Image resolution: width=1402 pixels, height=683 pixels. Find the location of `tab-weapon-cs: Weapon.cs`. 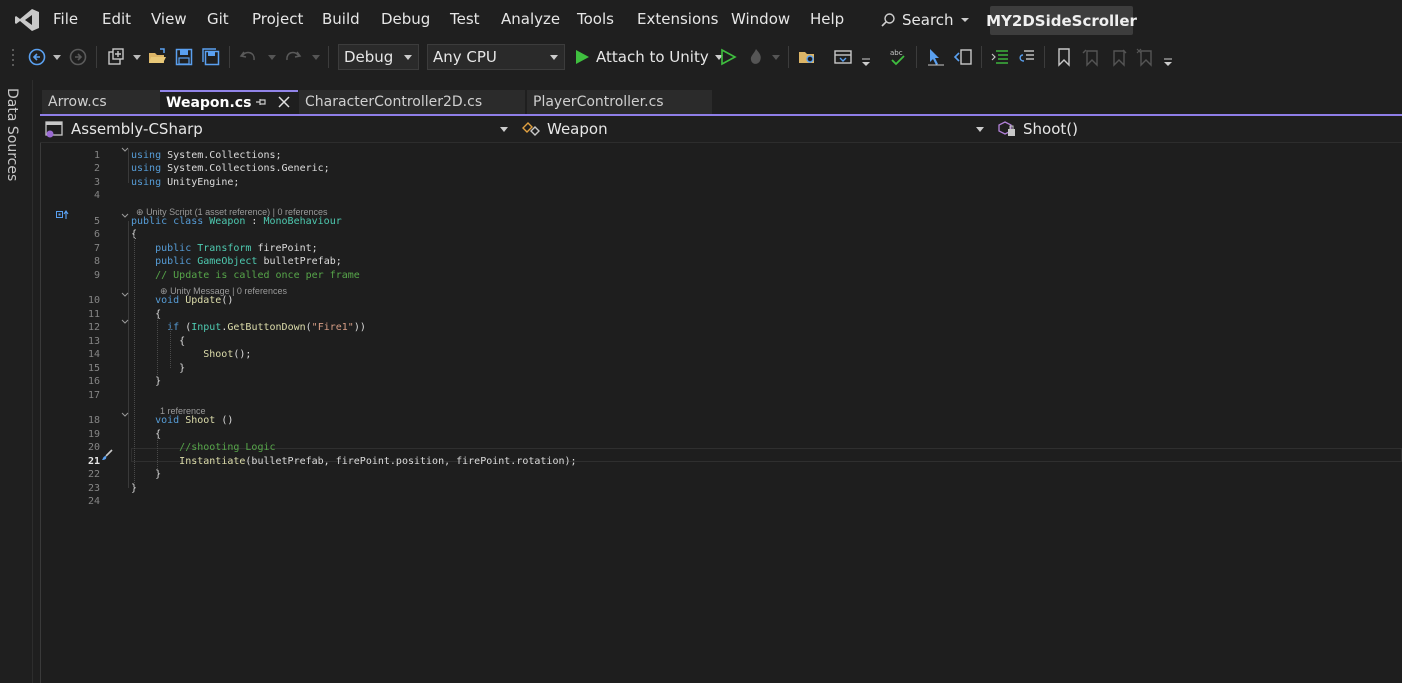

tab-weapon-cs: Weapon.cs is located at coordinates (229, 102).